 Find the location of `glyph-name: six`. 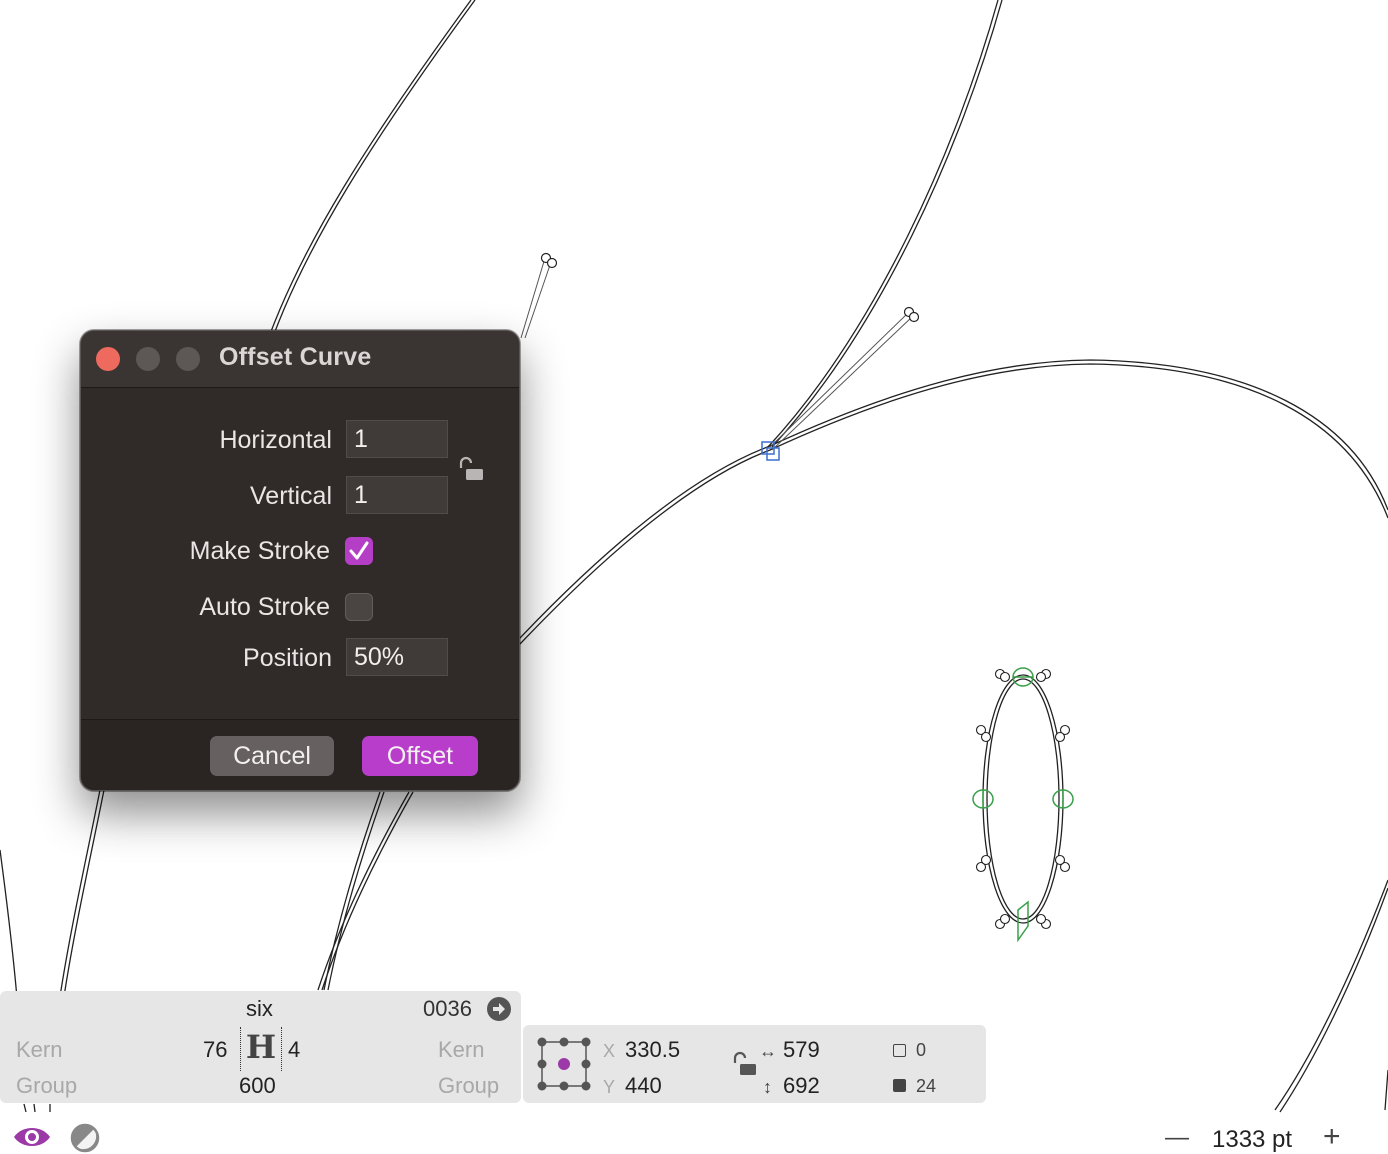

glyph-name: six is located at coordinates (259, 1009).